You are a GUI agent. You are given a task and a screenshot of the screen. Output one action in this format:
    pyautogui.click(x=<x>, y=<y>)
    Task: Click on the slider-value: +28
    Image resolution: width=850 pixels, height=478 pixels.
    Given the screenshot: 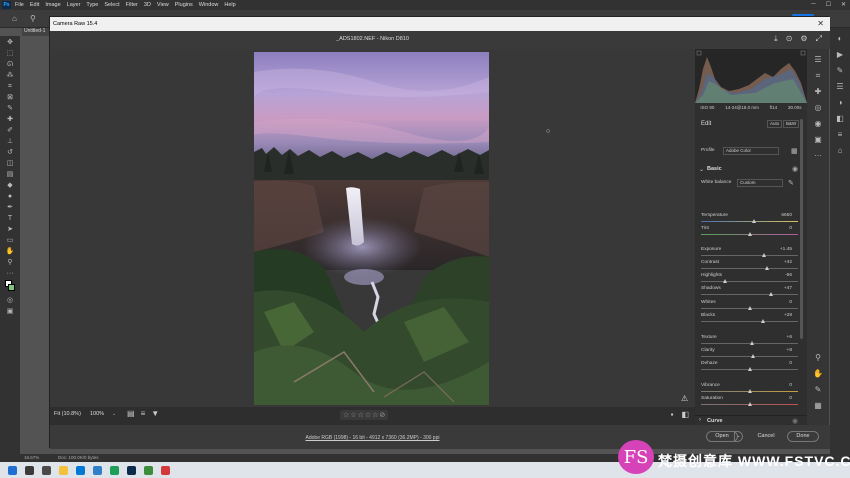 What is the action you would take?
    pyautogui.click(x=784, y=315)
    